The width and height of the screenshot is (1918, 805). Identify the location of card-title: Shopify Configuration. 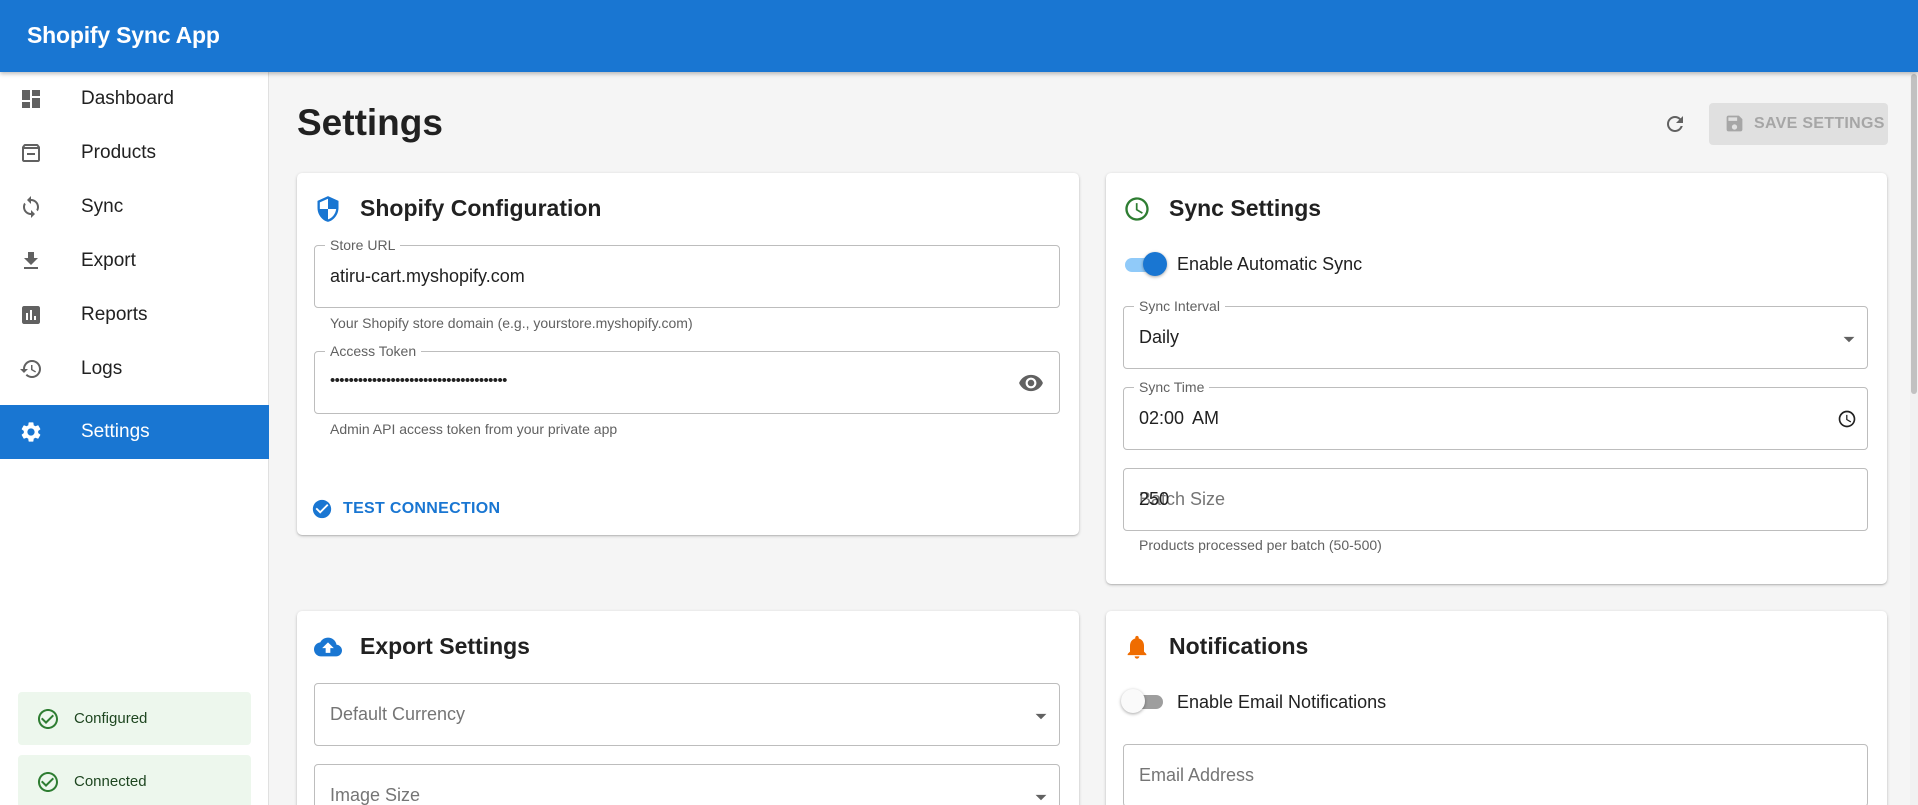
(481, 208).